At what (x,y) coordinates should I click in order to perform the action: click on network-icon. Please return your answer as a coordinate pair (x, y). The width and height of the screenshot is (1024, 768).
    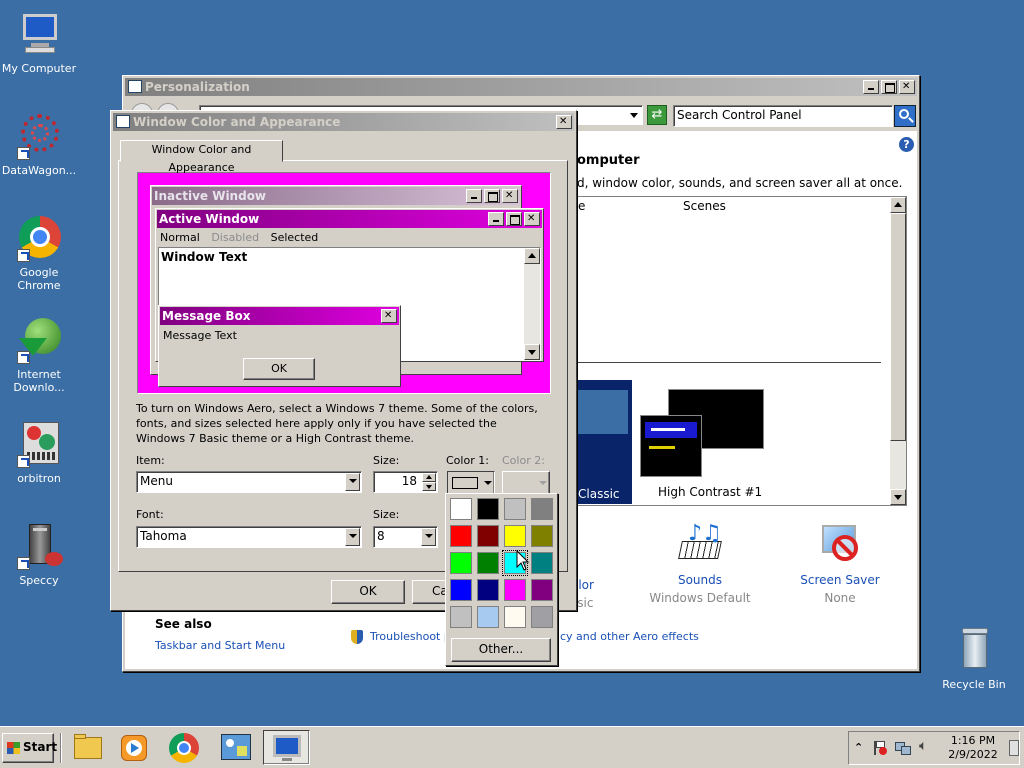
    Looking at the image, I should click on (903, 748).